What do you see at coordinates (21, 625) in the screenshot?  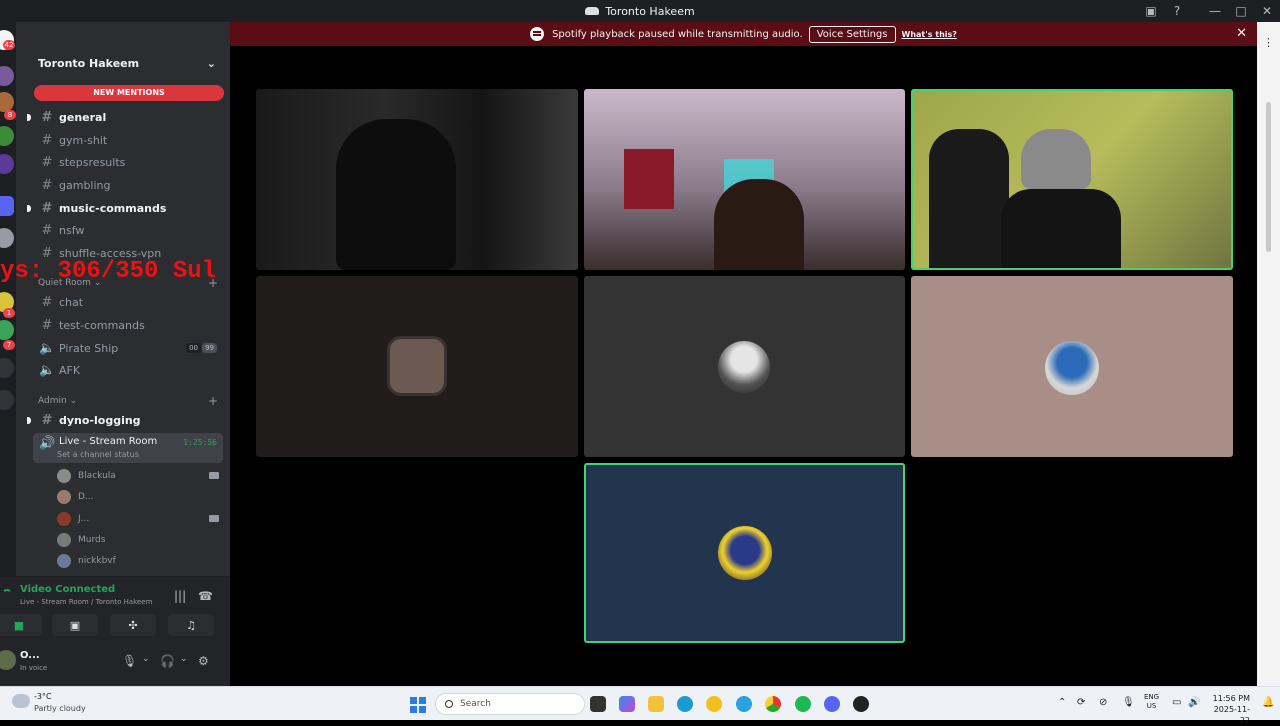 I see `camera-button: ■` at bounding box center [21, 625].